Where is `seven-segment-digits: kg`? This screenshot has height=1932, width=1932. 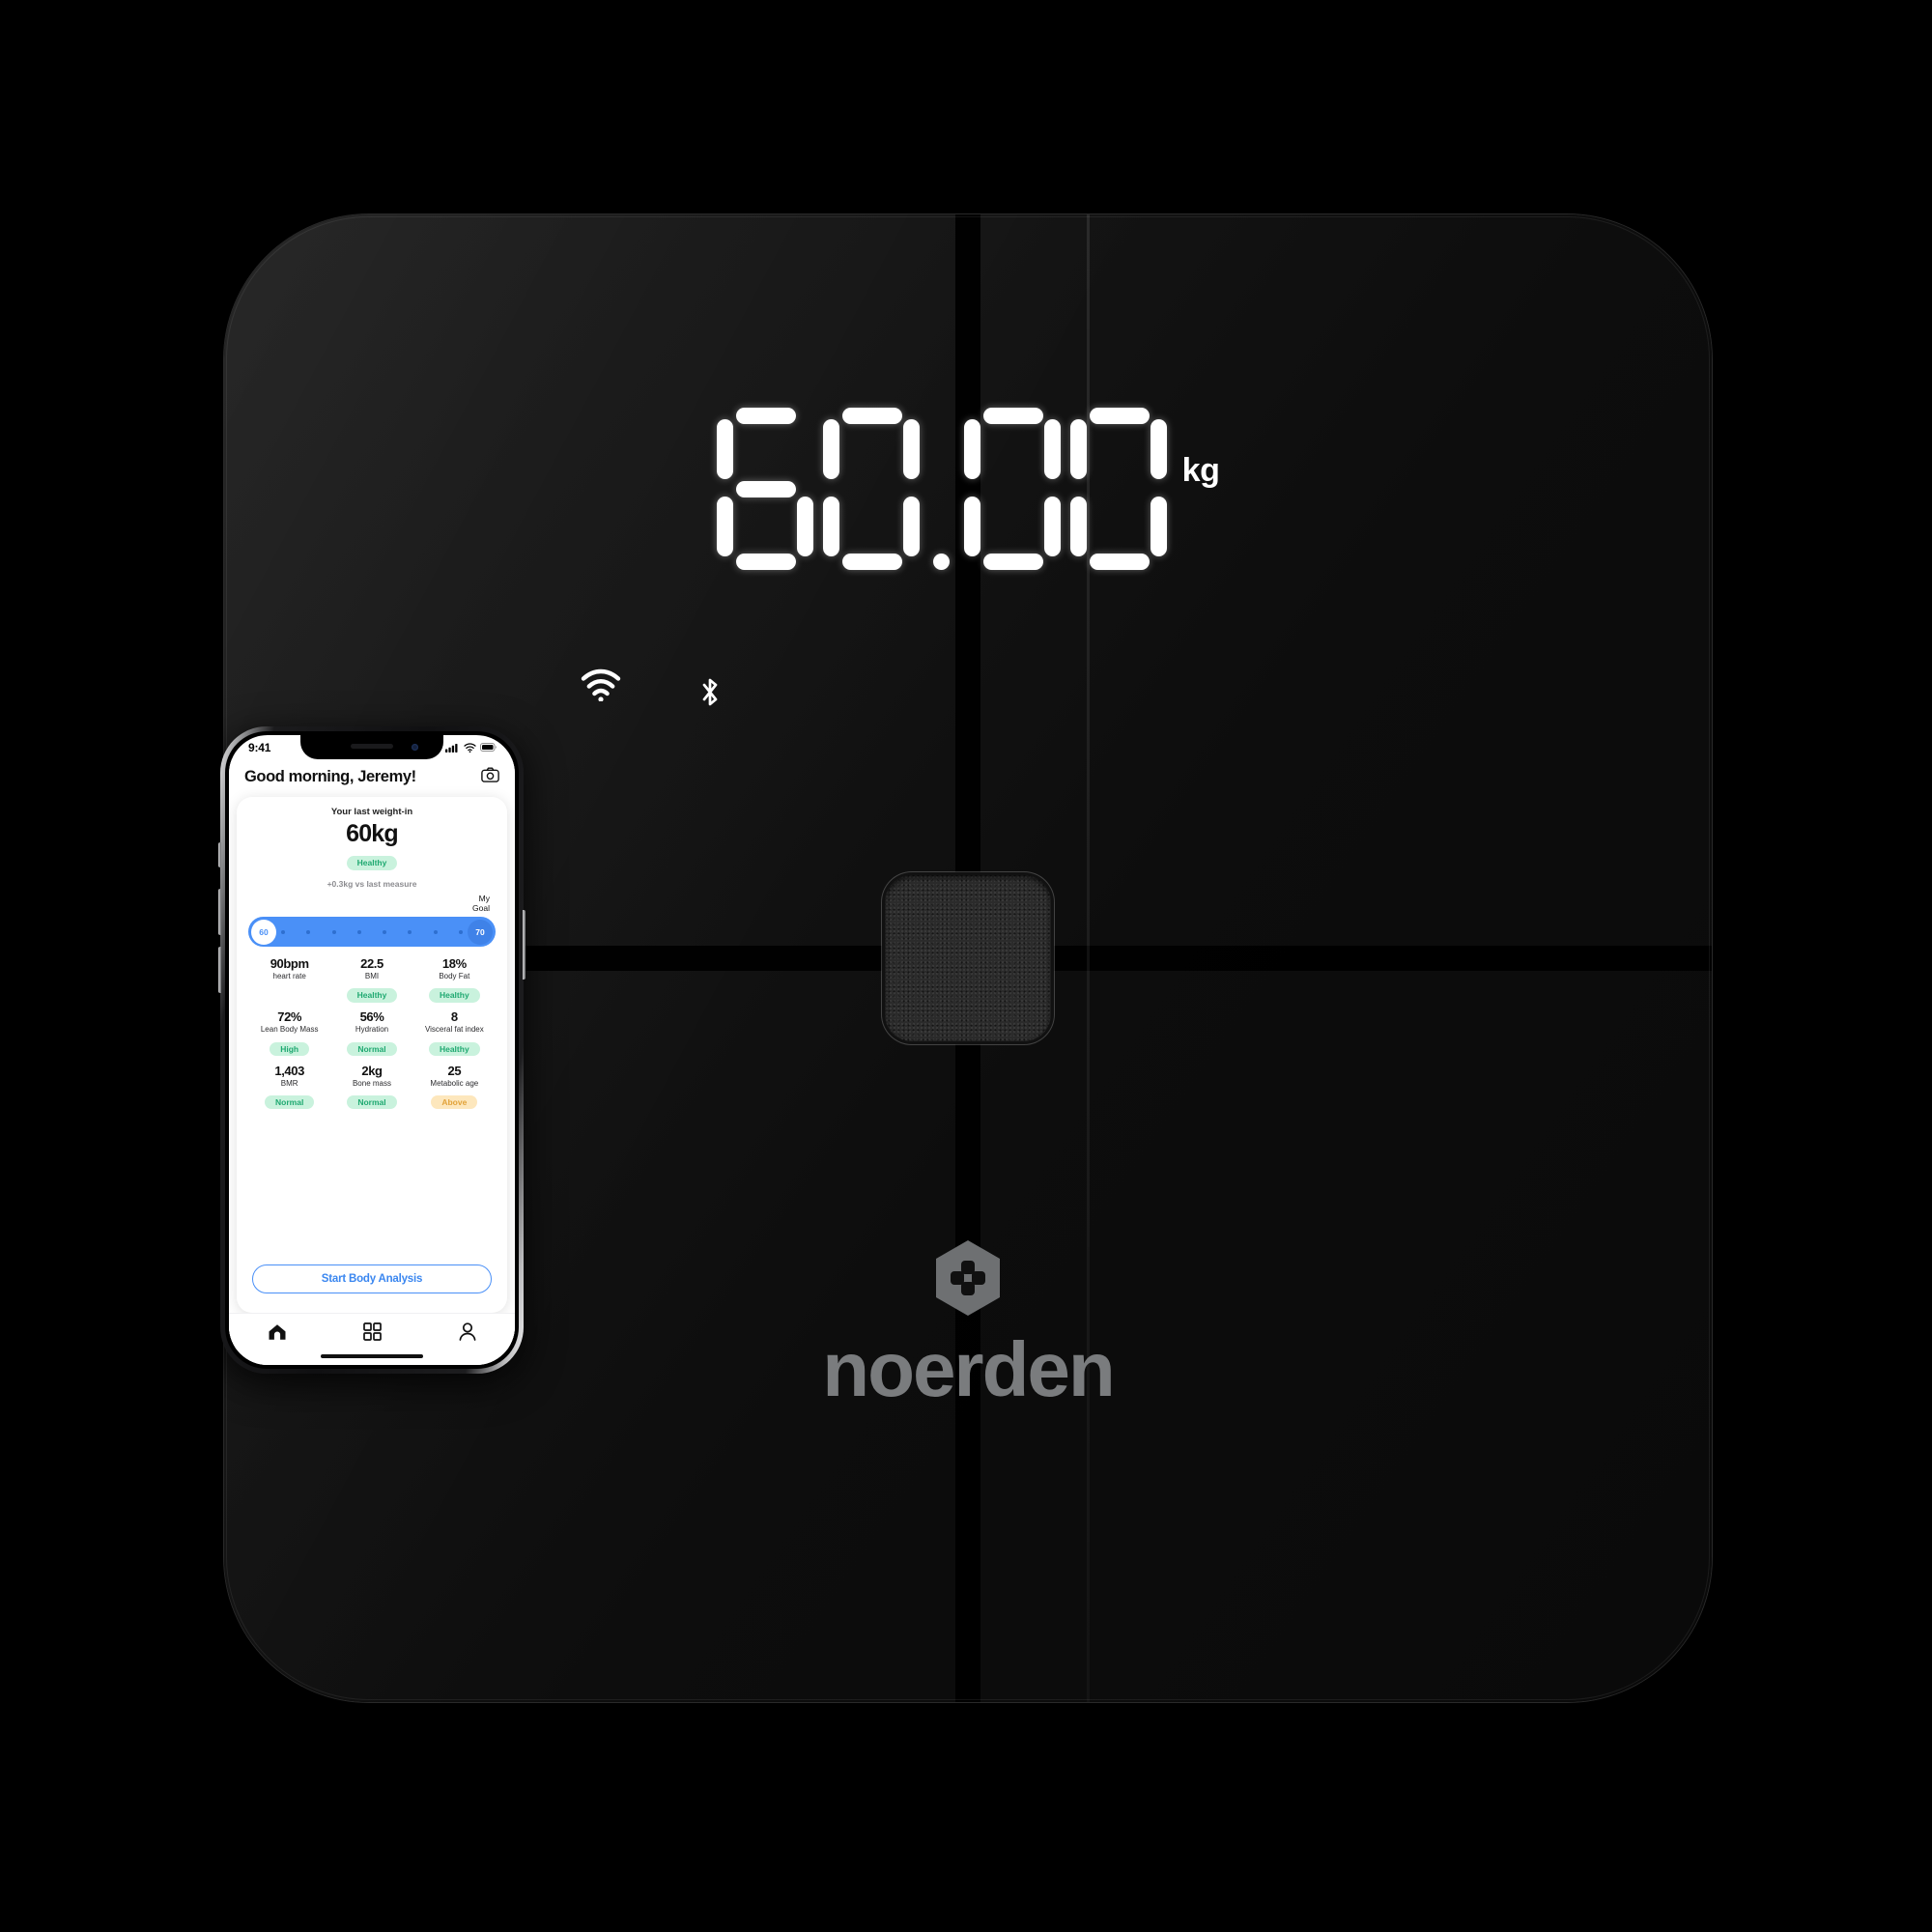 seven-segment-digits: kg is located at coordinates (968, 489).